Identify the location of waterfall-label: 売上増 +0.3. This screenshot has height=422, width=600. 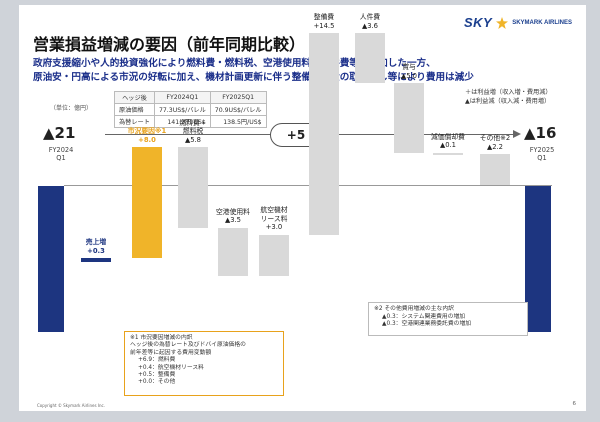
(96, 246).